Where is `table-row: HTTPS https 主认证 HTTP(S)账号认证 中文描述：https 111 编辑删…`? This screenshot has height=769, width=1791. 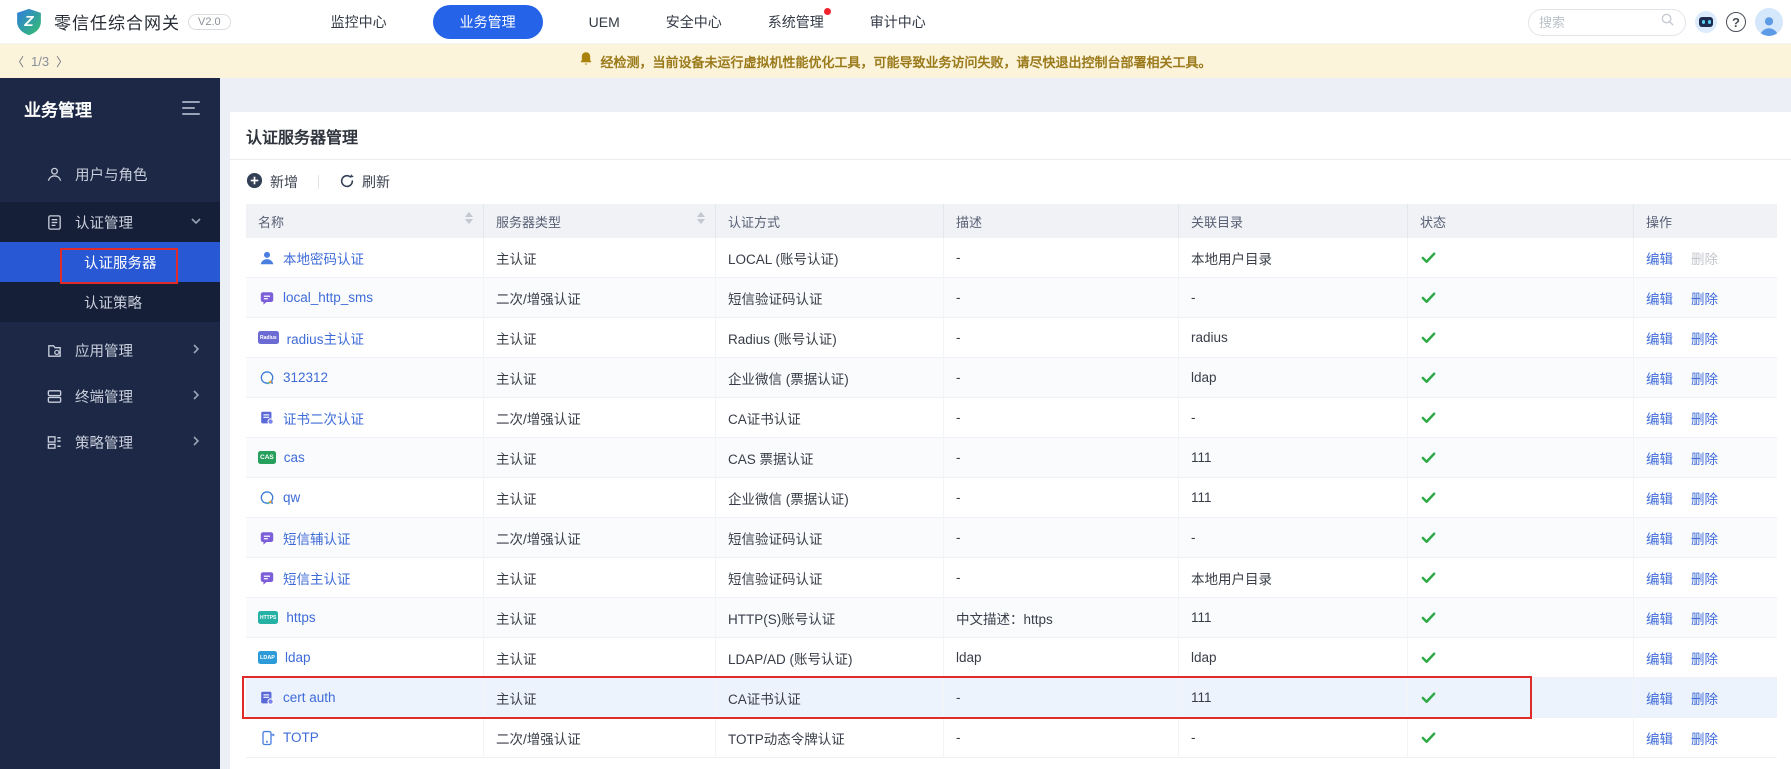 table-row: HTTPS https 主认证 HTTP(S)账号认证 中文描述：https 111 编辑删… is located at coordinates (1011, 618).